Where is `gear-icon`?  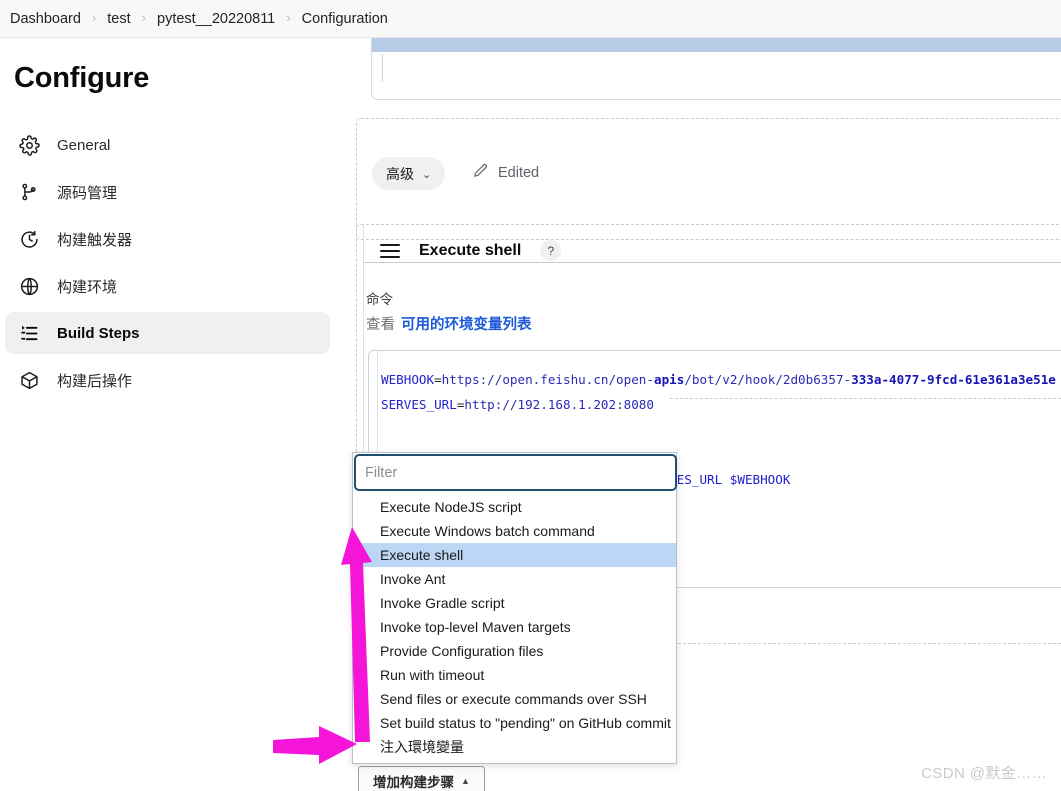
gear-icon is located at coordinates (29, 145).